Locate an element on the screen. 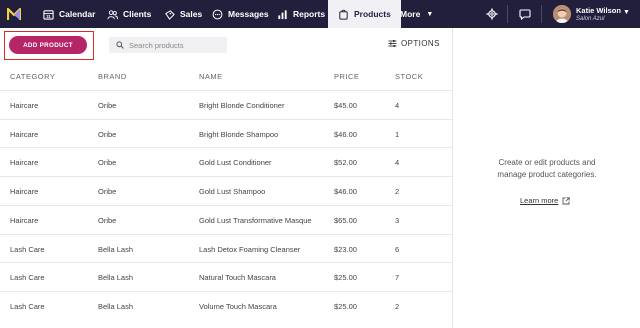 This screenshot has width=640, height=328. external-link-icon is located at coordinates (566, 200).